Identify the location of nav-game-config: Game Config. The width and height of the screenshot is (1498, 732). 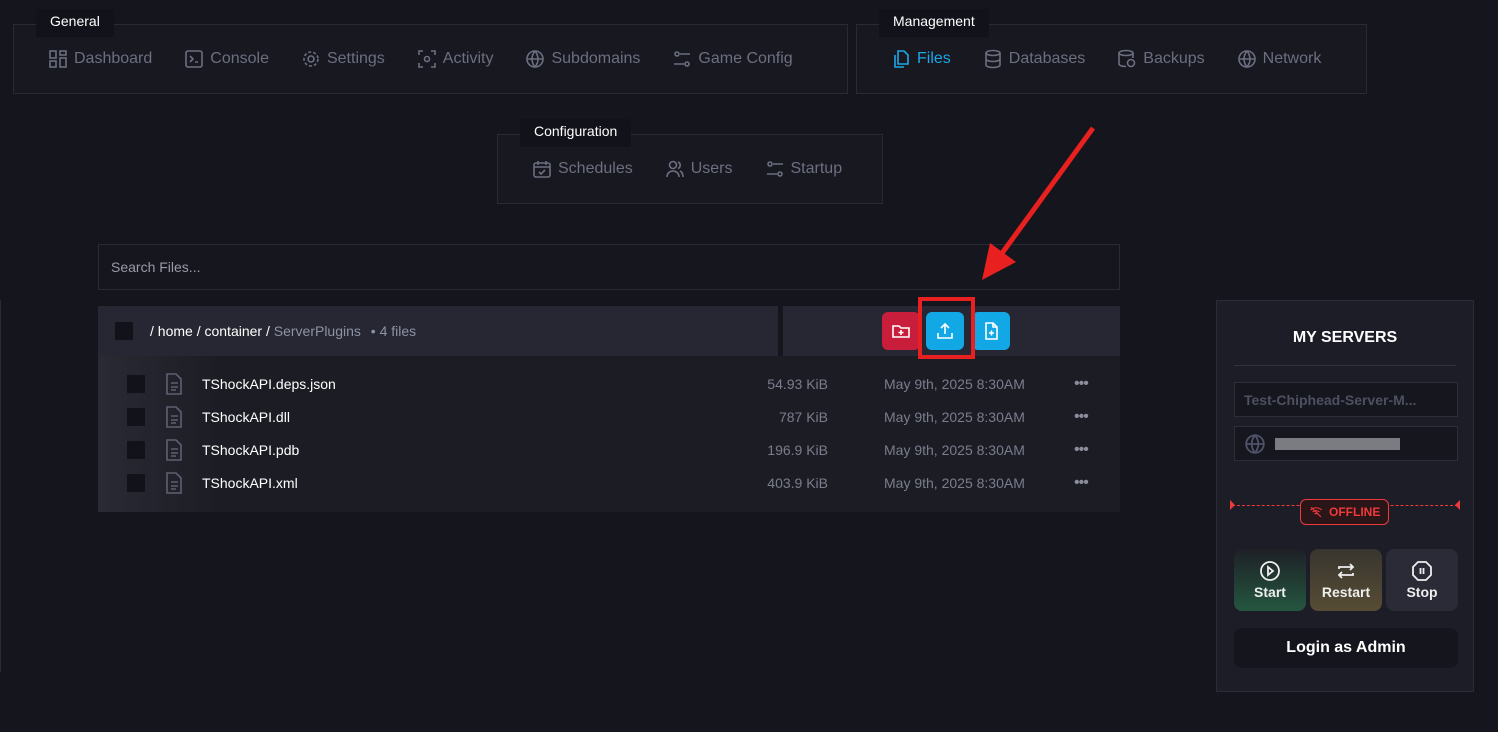
(732, 59).